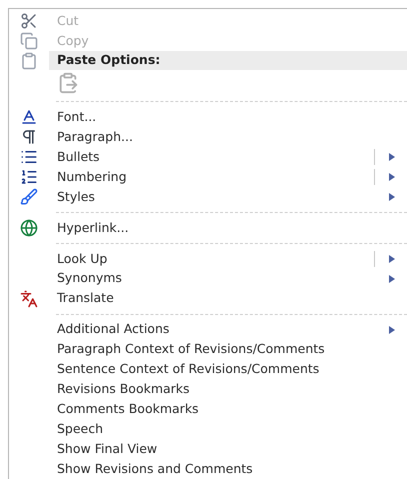 This screenshot has width=407, height=479. I want to click on translate-icon, so click(29, 299).